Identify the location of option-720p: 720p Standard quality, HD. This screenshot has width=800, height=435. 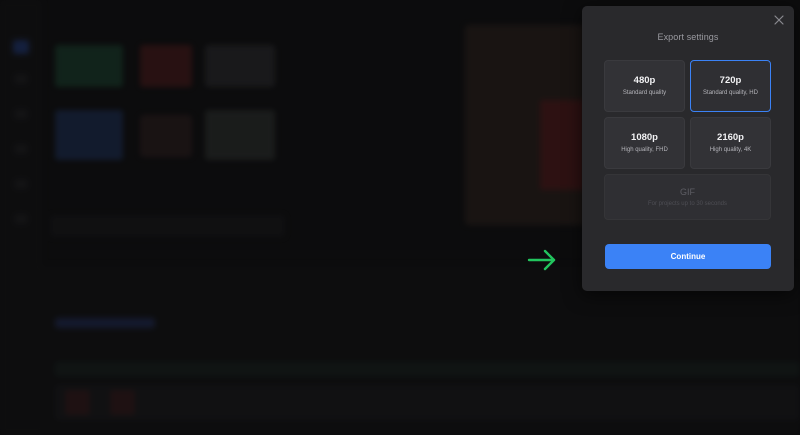
(730, 86).